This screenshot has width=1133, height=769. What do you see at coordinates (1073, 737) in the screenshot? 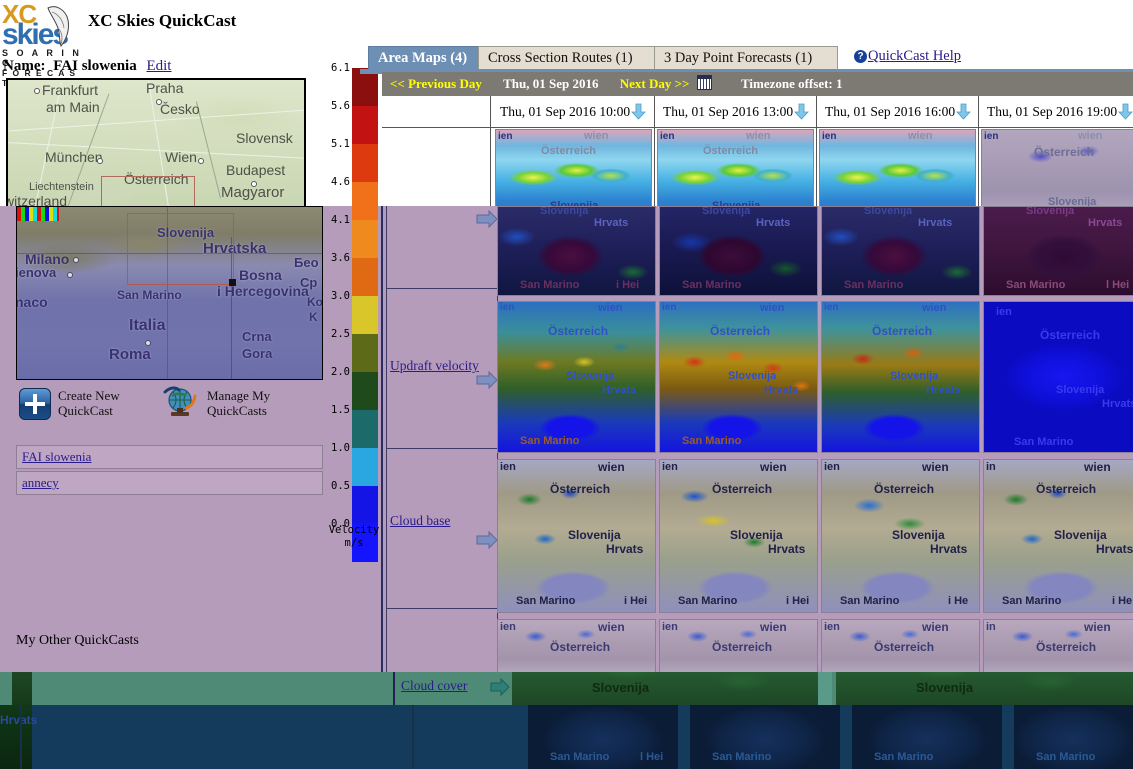
I see `navy-band-map-3: San Marino` at bounding box center [1073, 737].